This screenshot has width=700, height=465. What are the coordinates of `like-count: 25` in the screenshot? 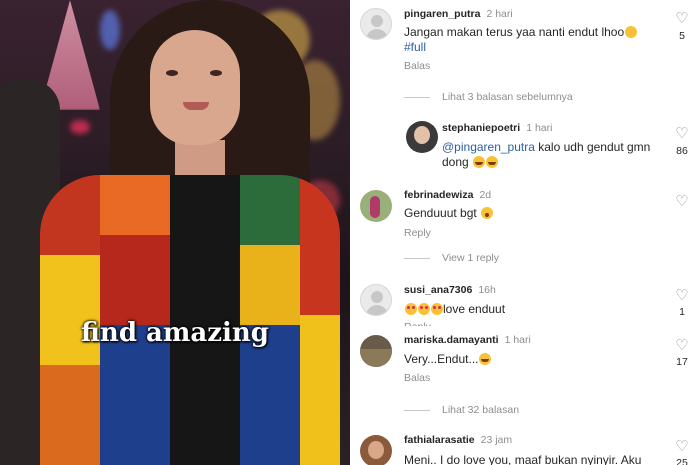 It's located at (682, 461).